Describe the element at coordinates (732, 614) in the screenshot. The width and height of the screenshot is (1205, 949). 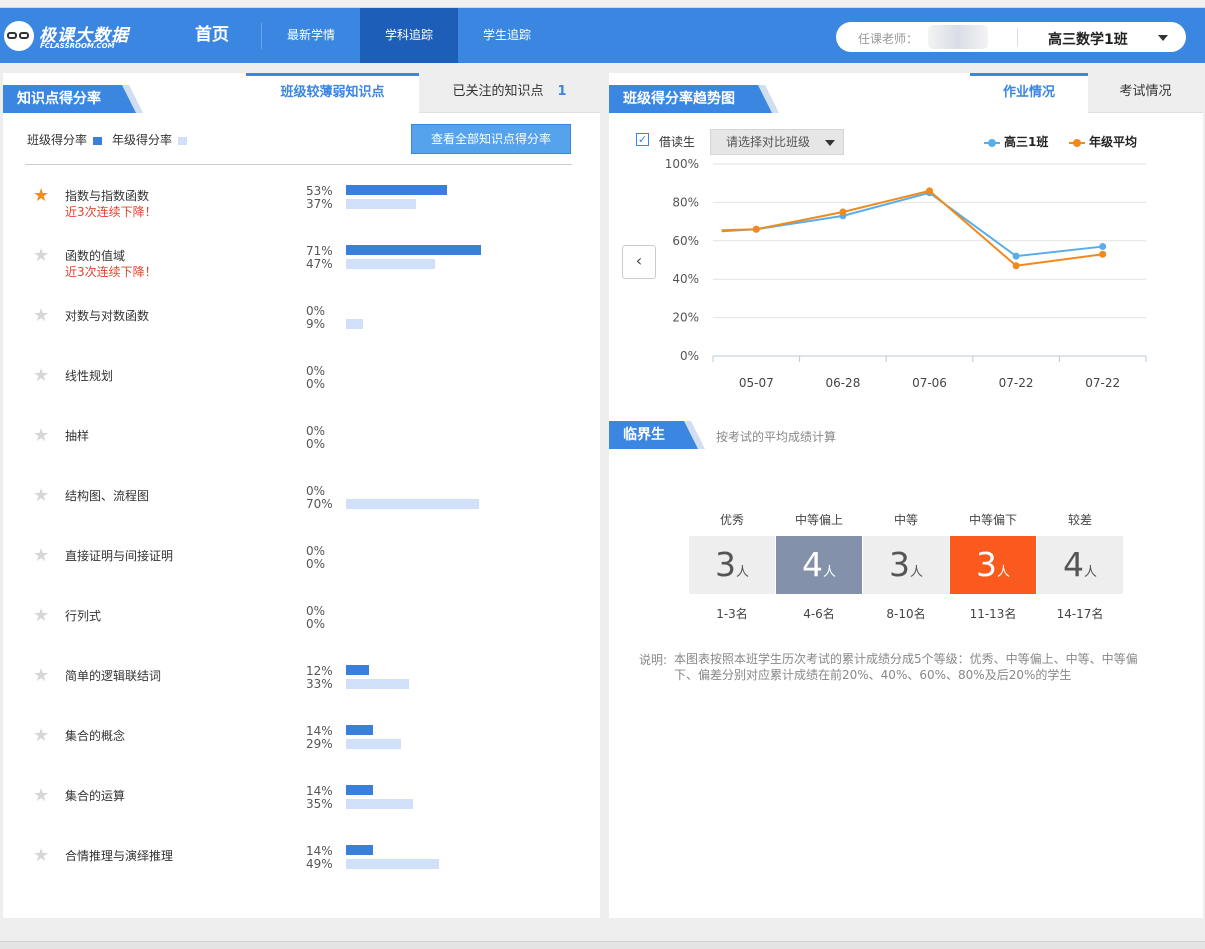
I see `level-rank-range: 1-3名` at that location.